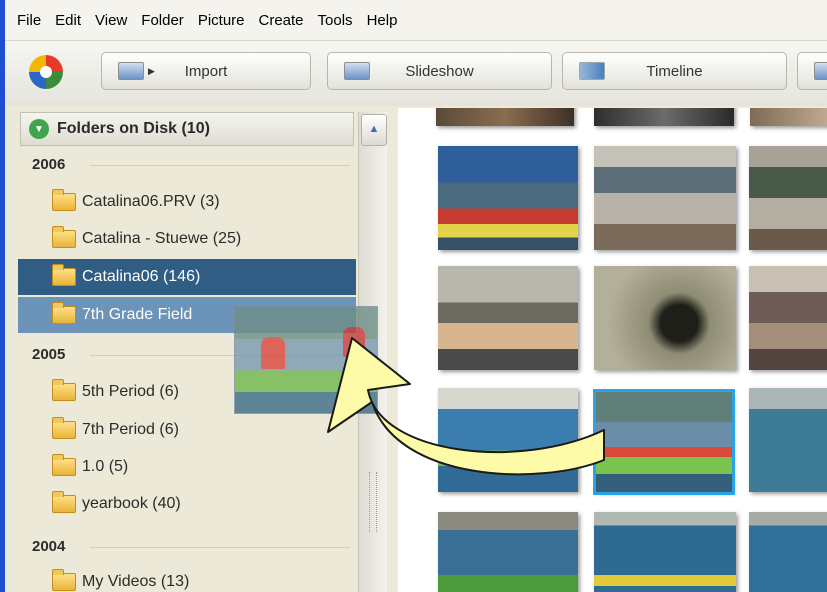  What do you see at coordinates (812, 71) in the screenshot?
I see `toolbar-overflow-button` at bounding box center [812, 71].